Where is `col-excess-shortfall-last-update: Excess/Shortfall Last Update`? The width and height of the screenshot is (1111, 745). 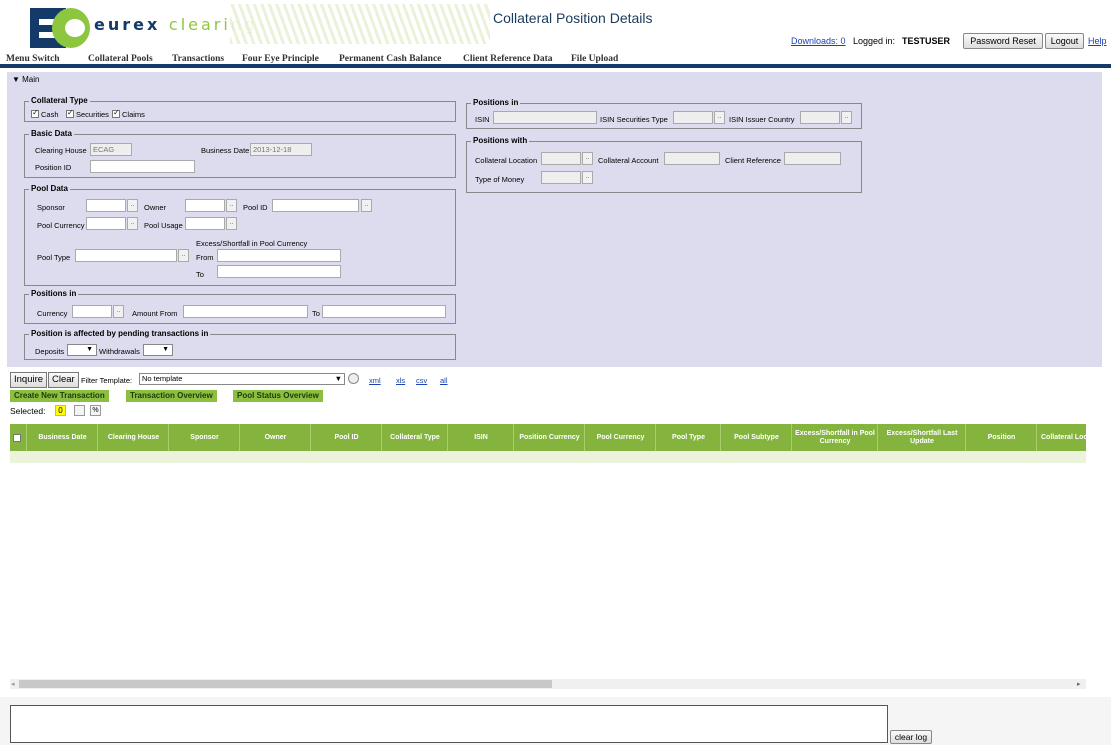 col-excess-shortfall-last-update: Excess/Shortfall Last Update is located at coordinates (922, 437).